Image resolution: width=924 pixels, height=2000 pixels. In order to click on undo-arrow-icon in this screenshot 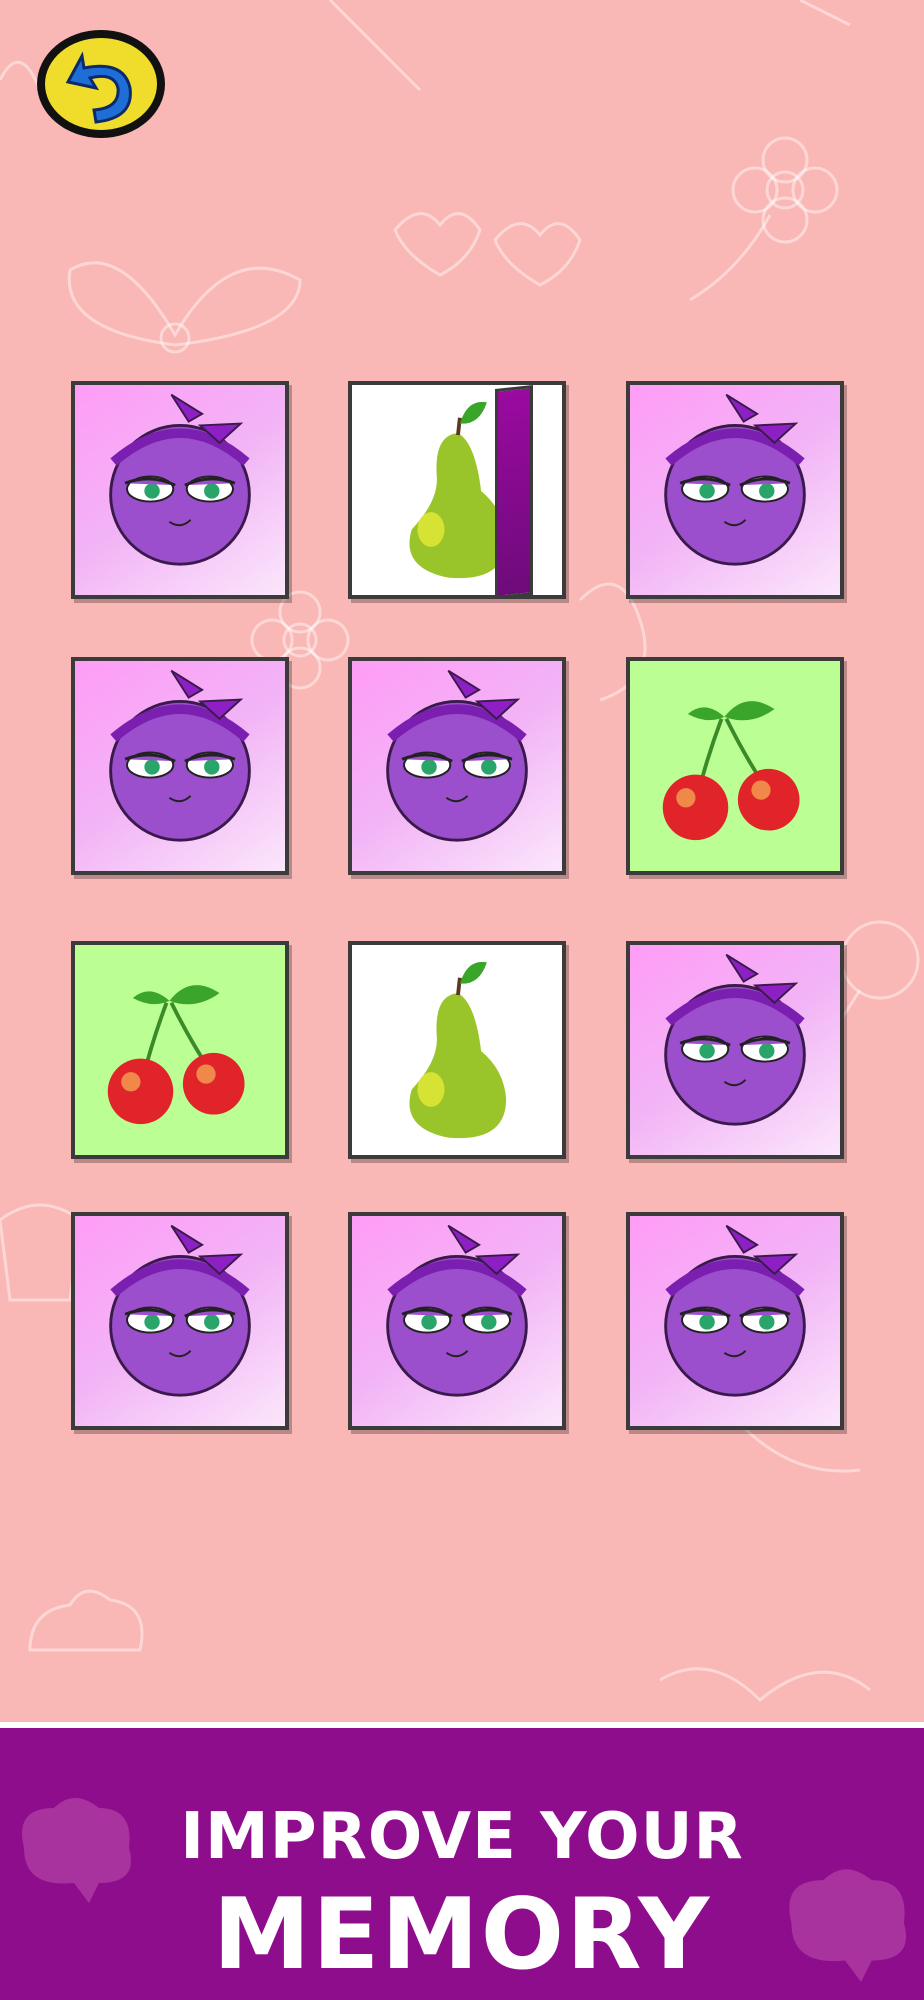, I will do `click(101, 84)`.